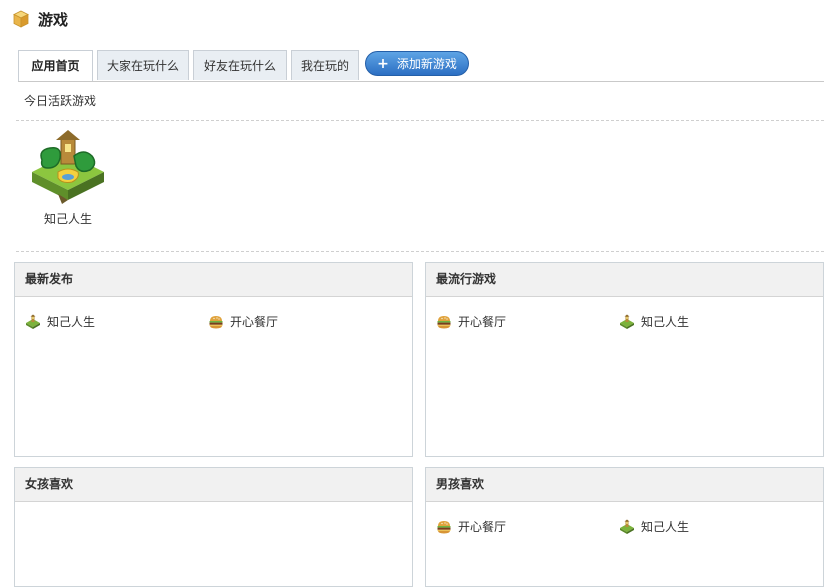 The height and width of the screenshot is (587, 824). Describe the element at coordinates (21, 19) in the screenshot. I see `box-icon` at that location.